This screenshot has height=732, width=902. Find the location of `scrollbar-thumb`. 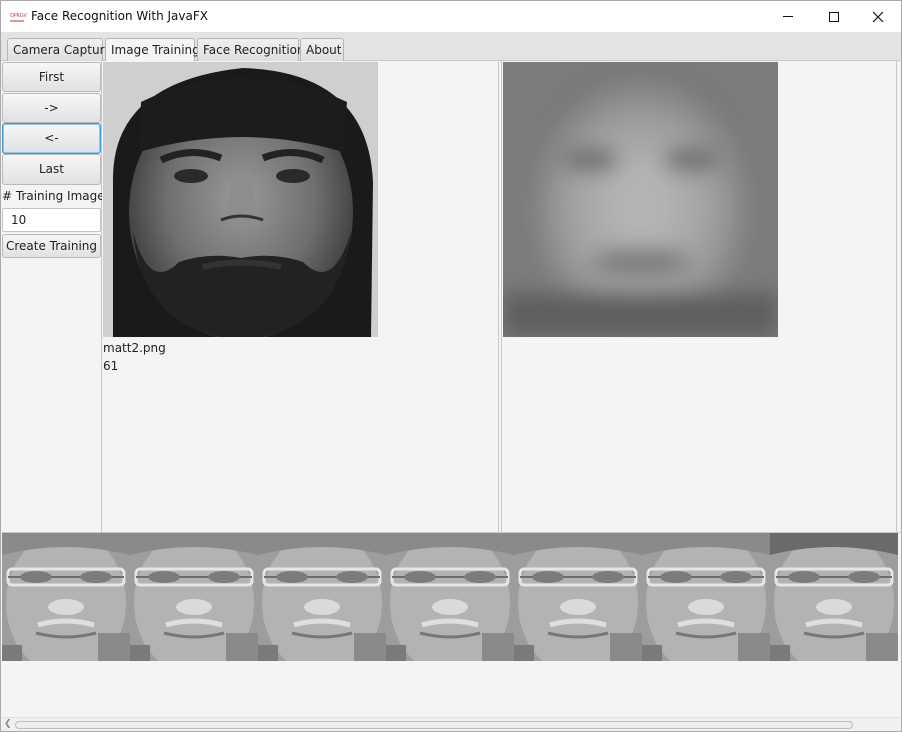

scrollbar-thumb is located at coordinates (434, 725).